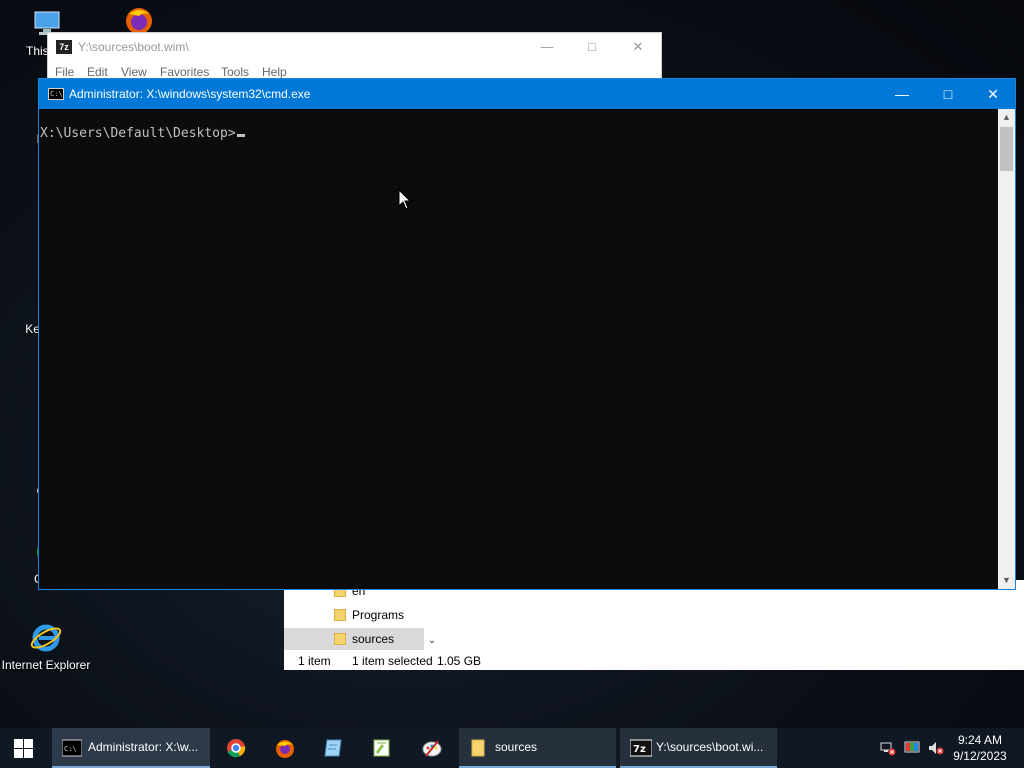 The width and height of the screenshot is (1024, 768). I want to click on clock-time: 9:24 AM, so click(980, 740).